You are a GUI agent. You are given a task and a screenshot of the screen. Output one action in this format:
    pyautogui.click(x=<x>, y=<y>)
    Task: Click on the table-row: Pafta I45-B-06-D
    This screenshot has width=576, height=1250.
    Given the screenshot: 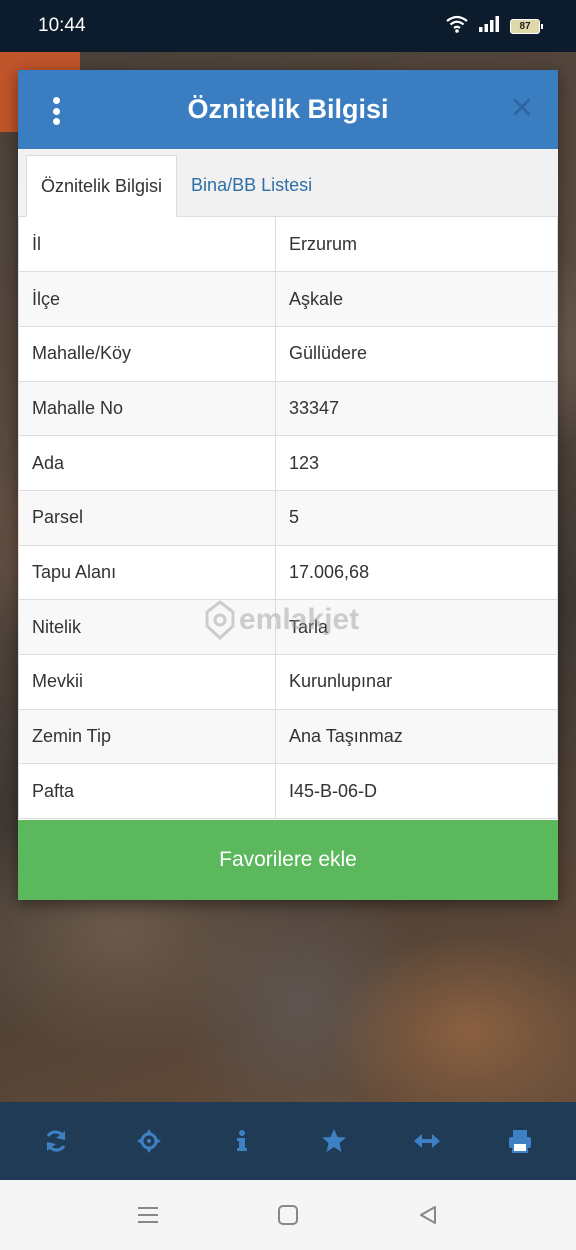 What is the action you would take?
    pyautogui.click(x=288, y=791)
    